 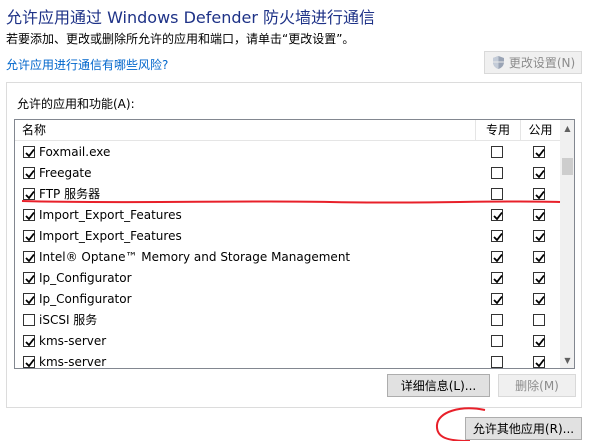 I want to click on table-row: FTP 服务器, so click(x=287, y=194).